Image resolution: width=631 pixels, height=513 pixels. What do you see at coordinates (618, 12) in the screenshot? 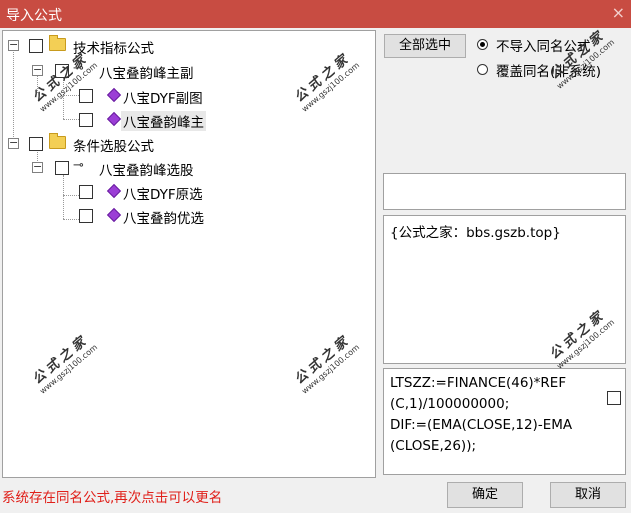
I see `close-icon: ×` at bounding box center [618, 12].